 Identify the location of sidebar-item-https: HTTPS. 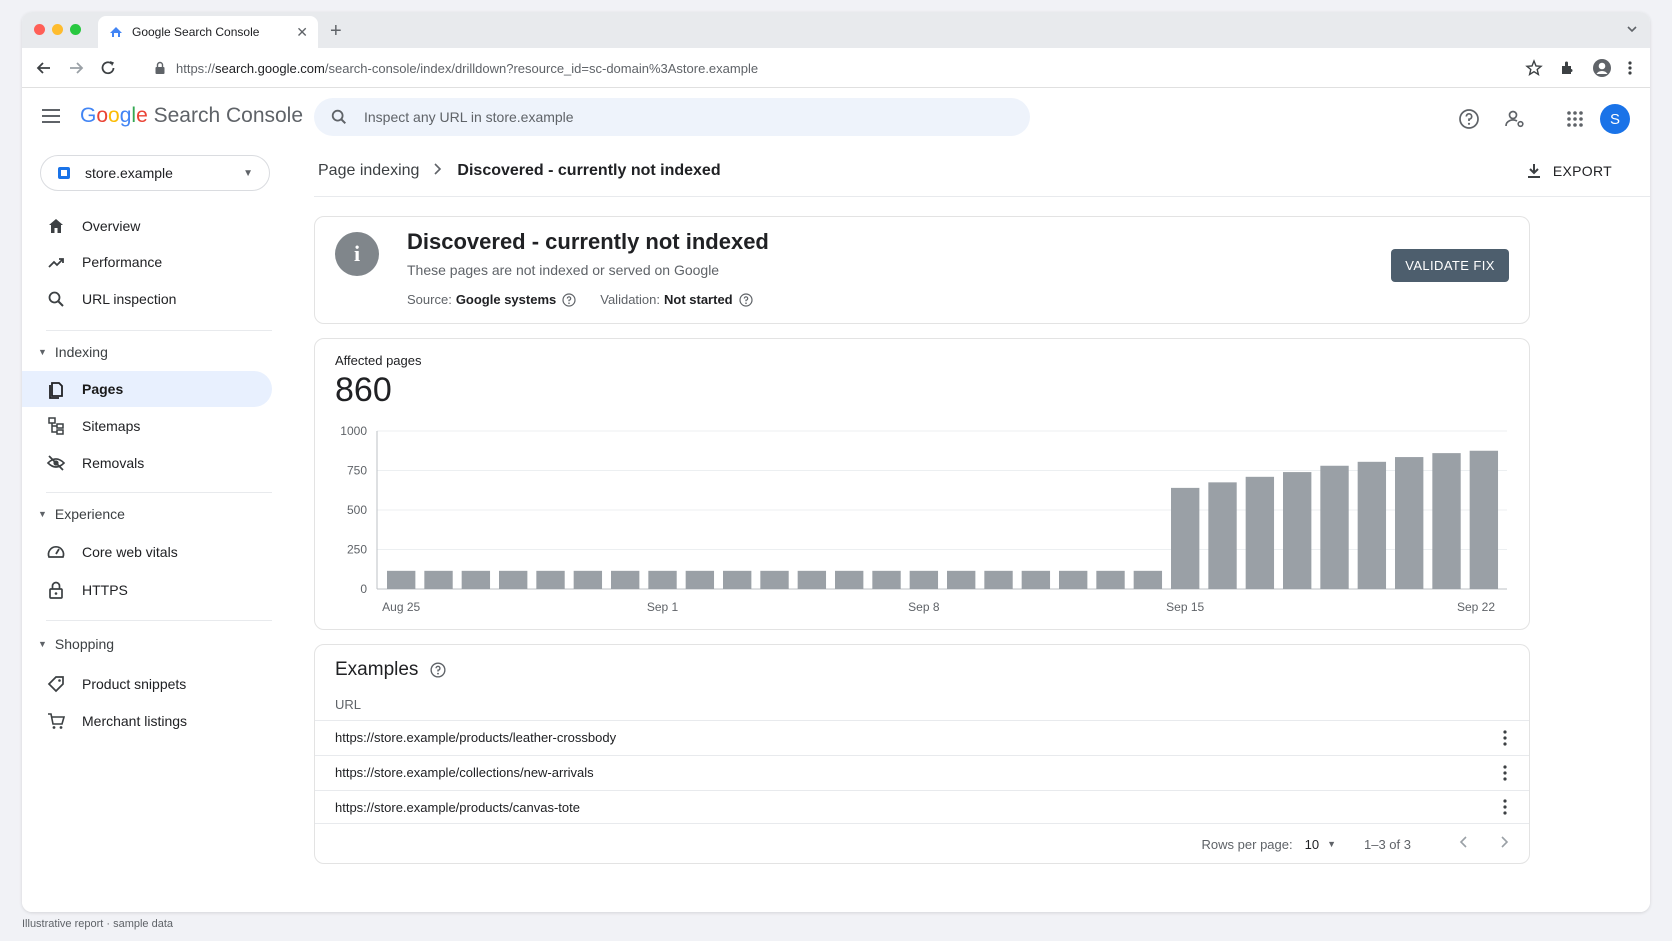
(147, 590).